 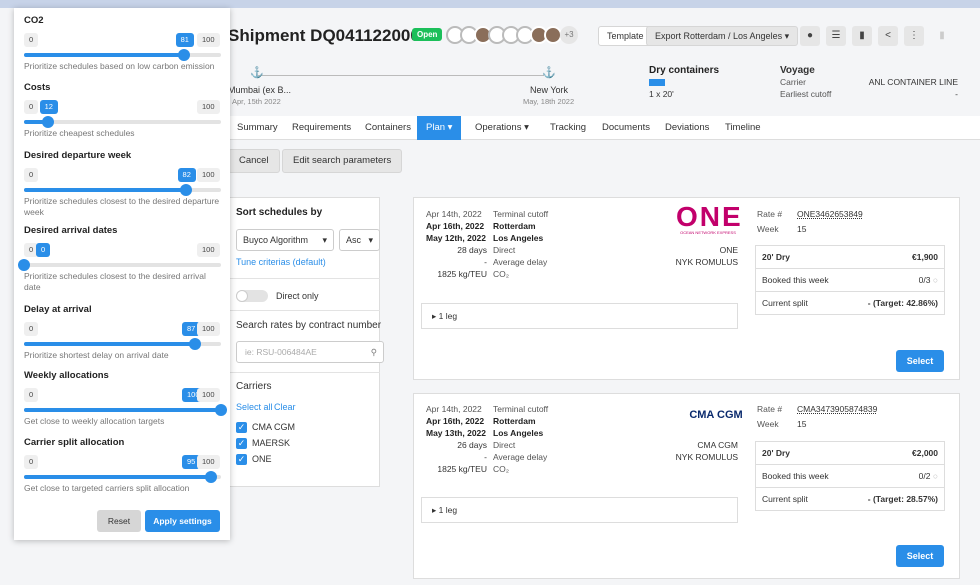 What do you see at coordinates (321, 128) in the screenshot?
I see `tab-requirements: Requirements` at bounding box center [321, 128].